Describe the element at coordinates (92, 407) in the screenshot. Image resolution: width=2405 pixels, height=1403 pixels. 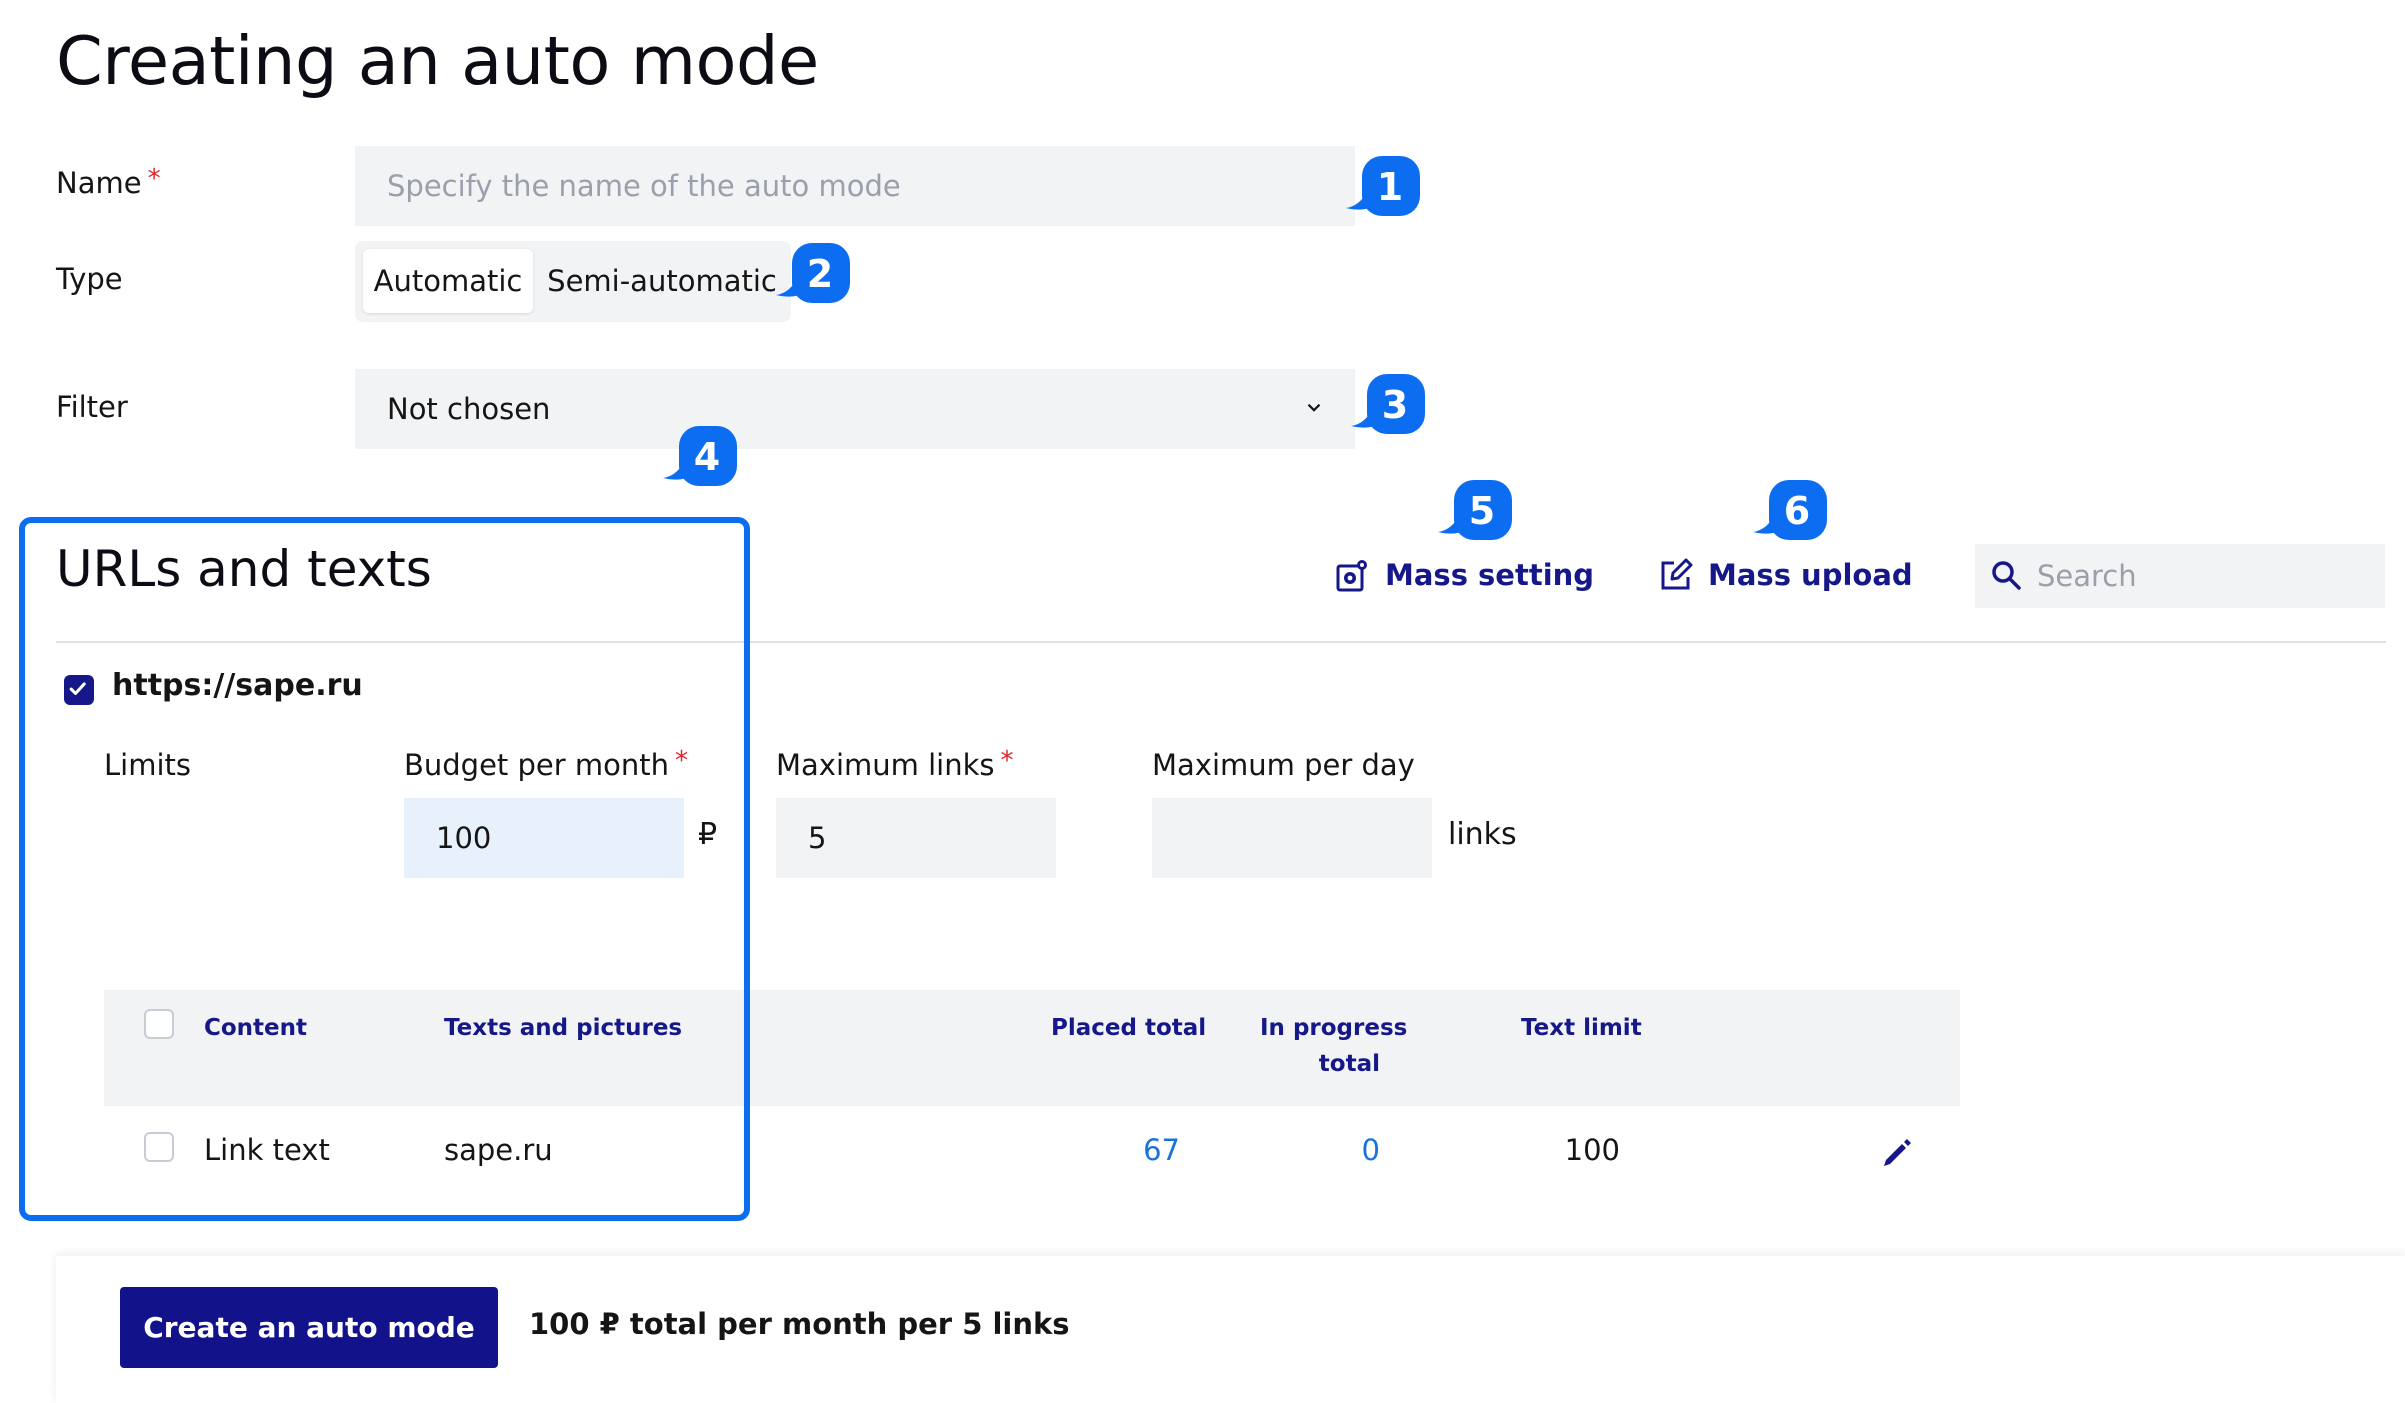
I see `filter-label: Filter` at that location.